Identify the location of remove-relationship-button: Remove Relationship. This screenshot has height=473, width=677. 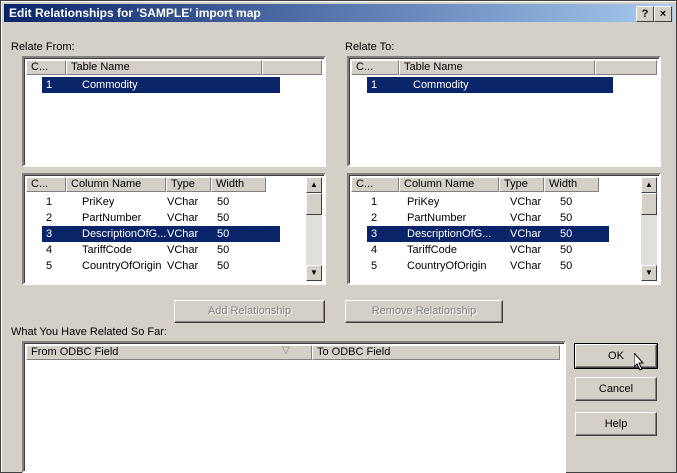
(424, 311).